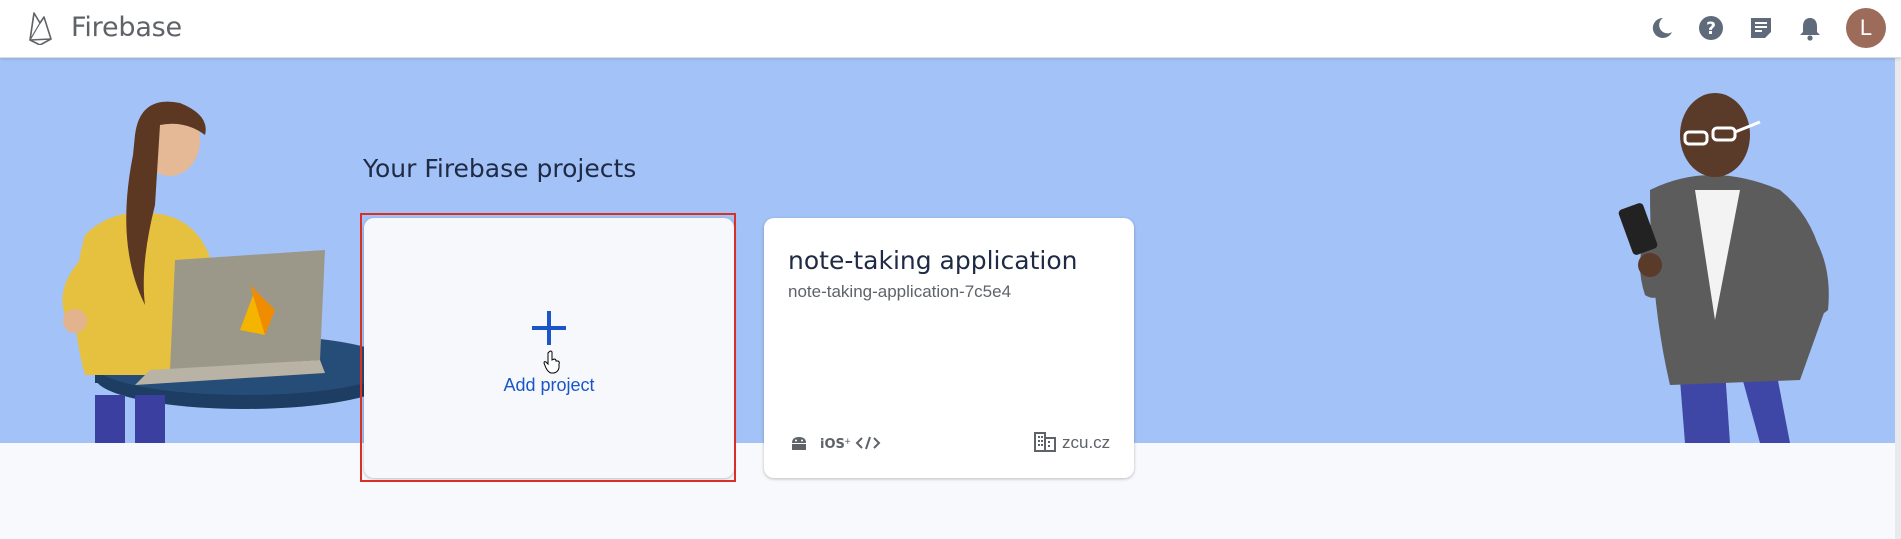  I want to click on dark-mode-icon, so click(1662, 28).